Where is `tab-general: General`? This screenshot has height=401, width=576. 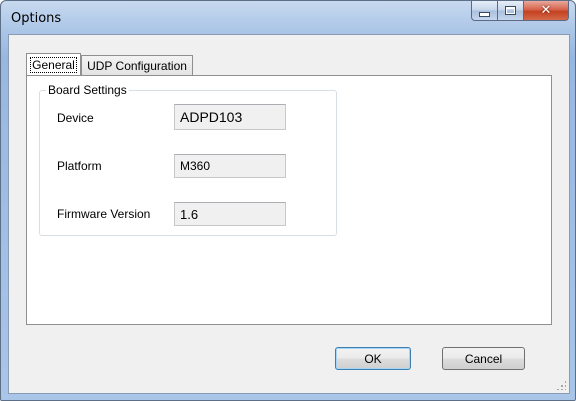
tab-general: General is located at coordinates (53, 64).